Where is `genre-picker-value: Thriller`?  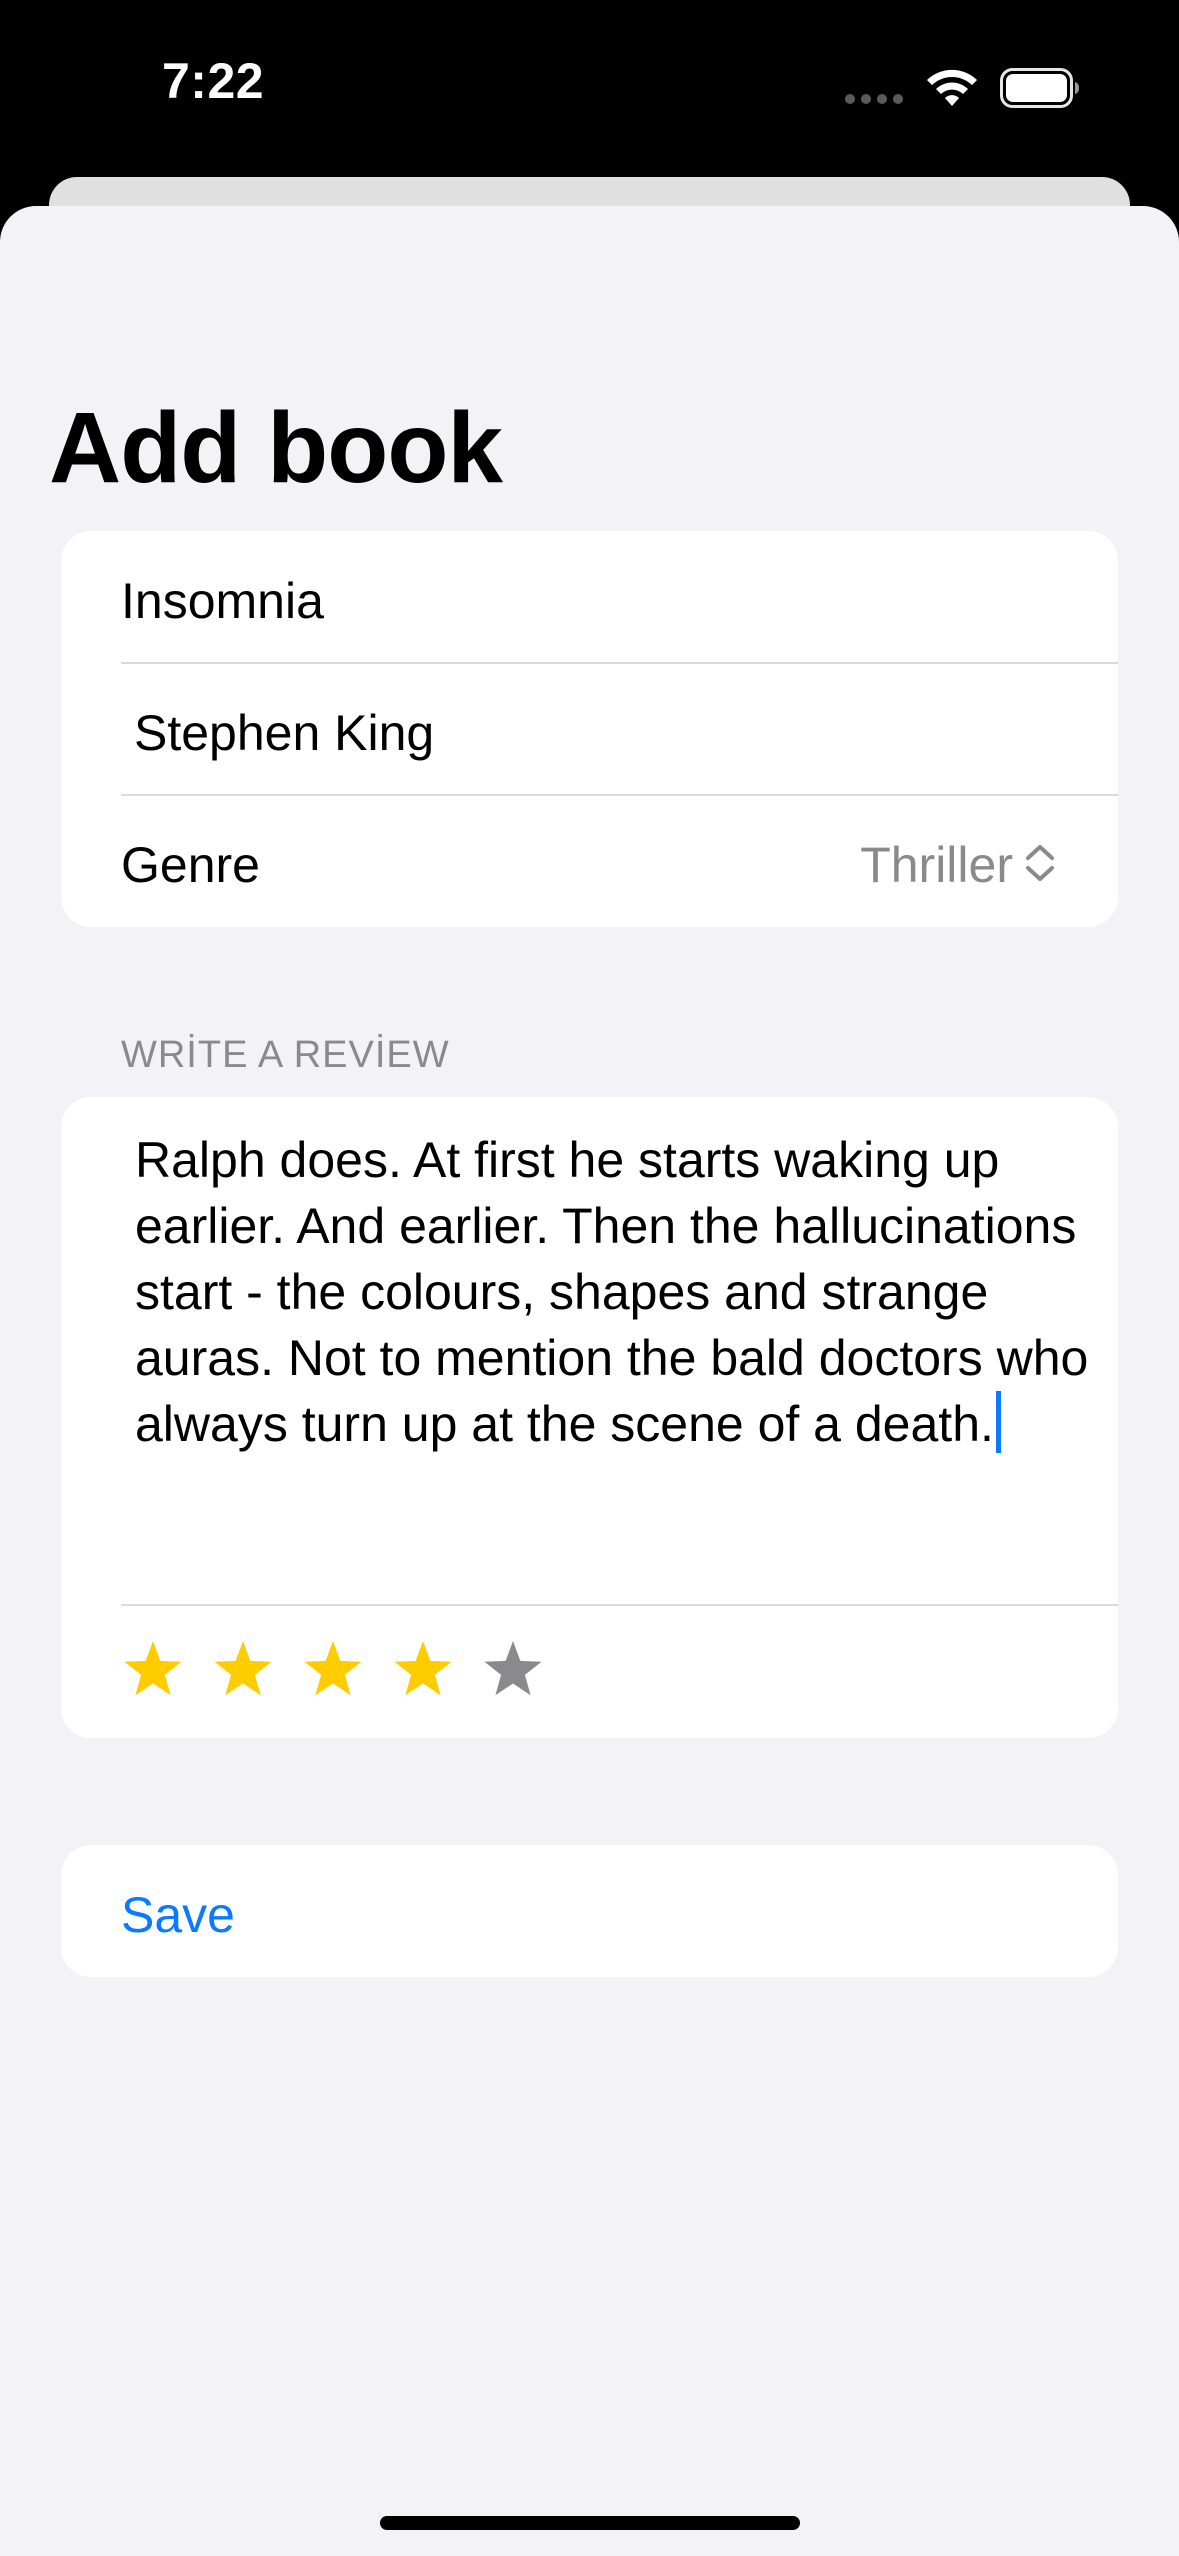 genre-picker-value: Thriller is located at coordinates (936, 865).